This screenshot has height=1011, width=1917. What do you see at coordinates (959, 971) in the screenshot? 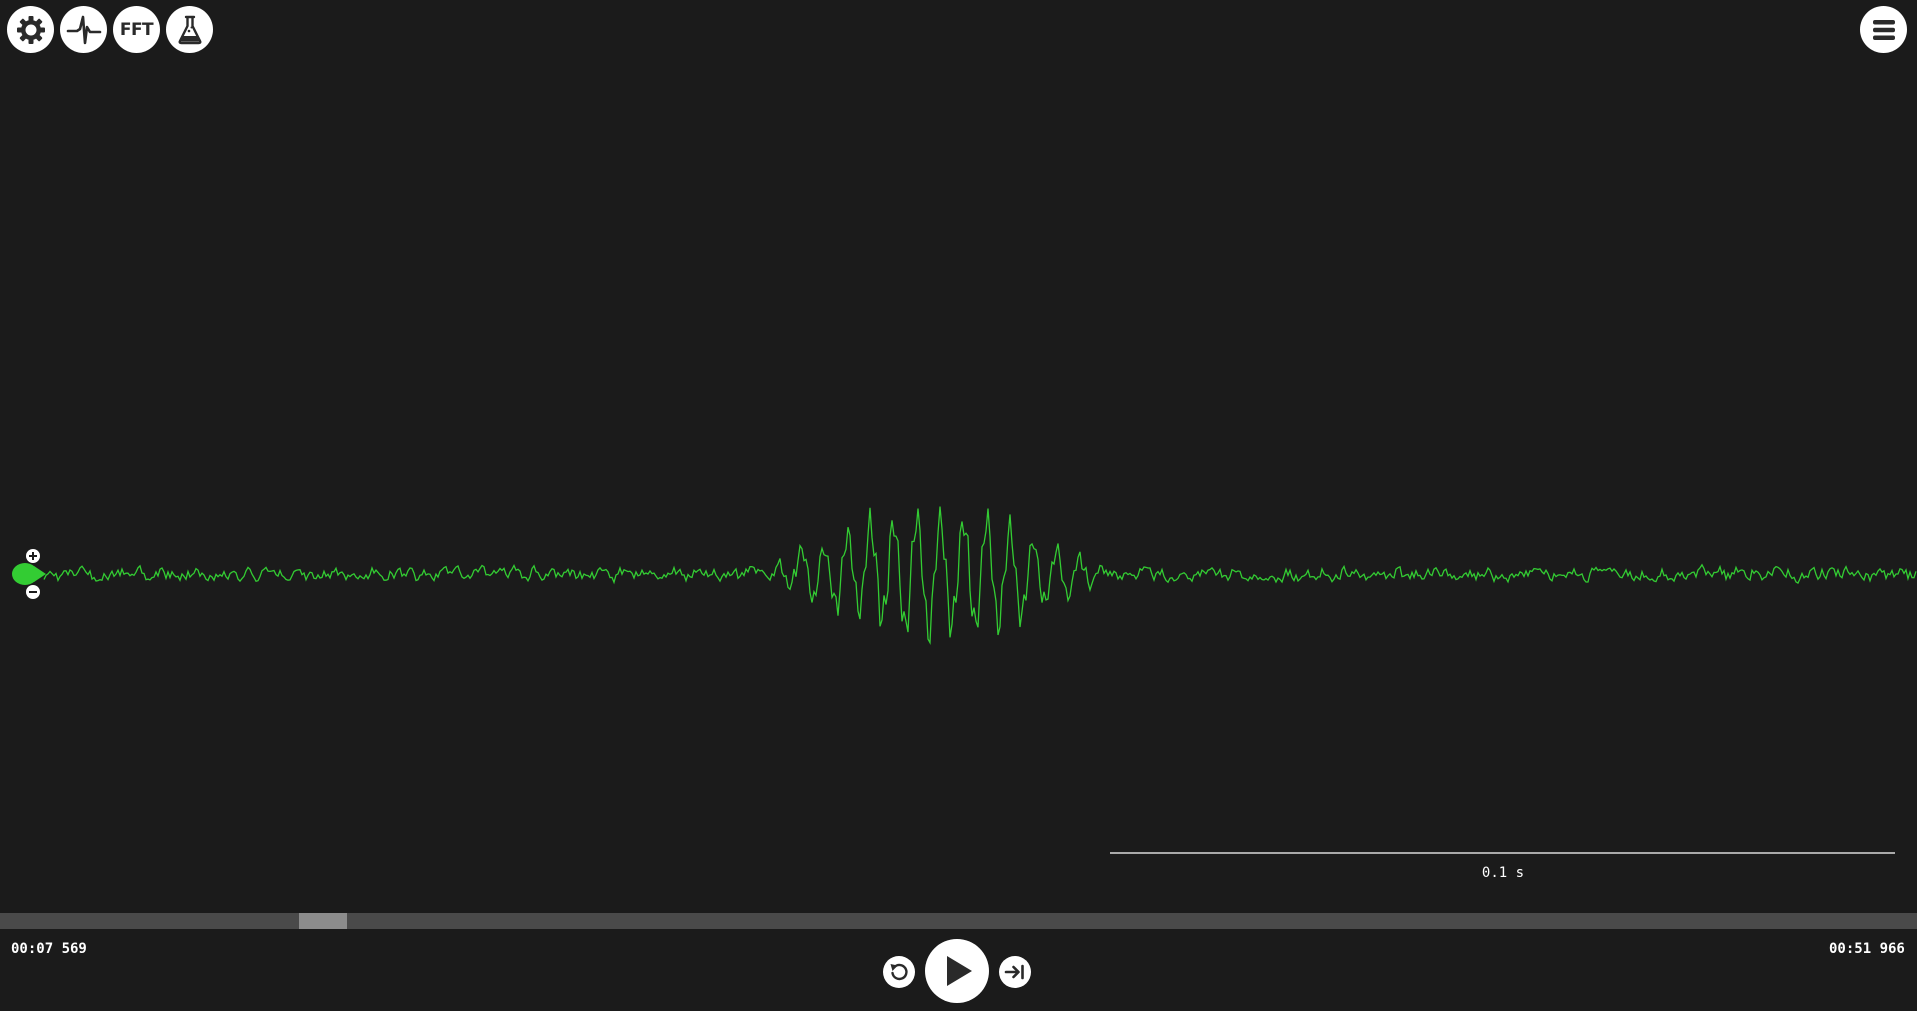
I see `play-icon` at bounding box center [959, 971].